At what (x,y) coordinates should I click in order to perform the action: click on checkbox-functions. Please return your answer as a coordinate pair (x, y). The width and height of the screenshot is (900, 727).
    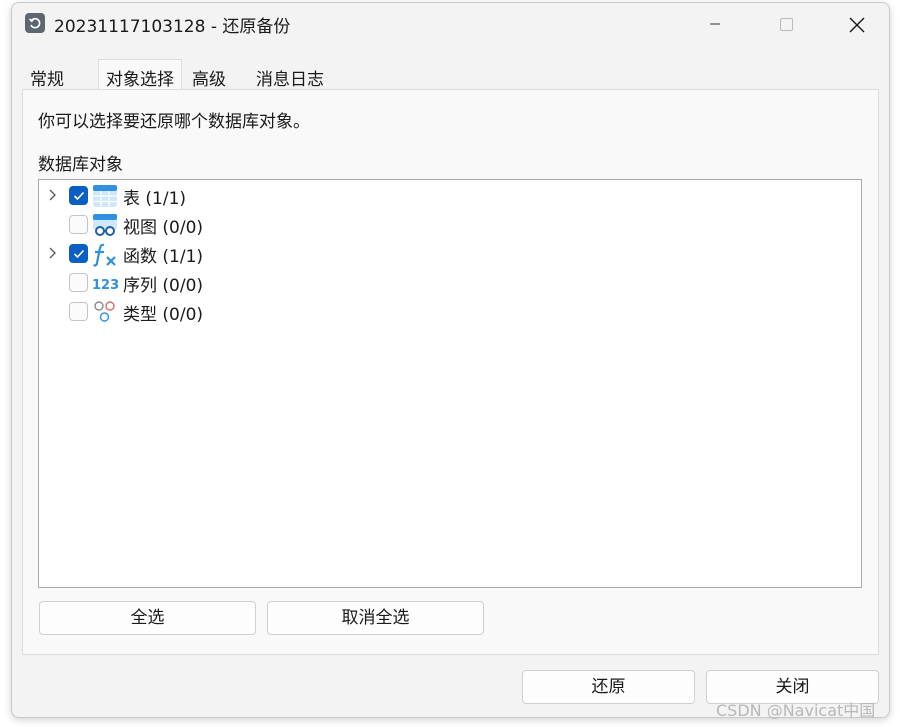
    Looking at the image, I should click on (78, 253).